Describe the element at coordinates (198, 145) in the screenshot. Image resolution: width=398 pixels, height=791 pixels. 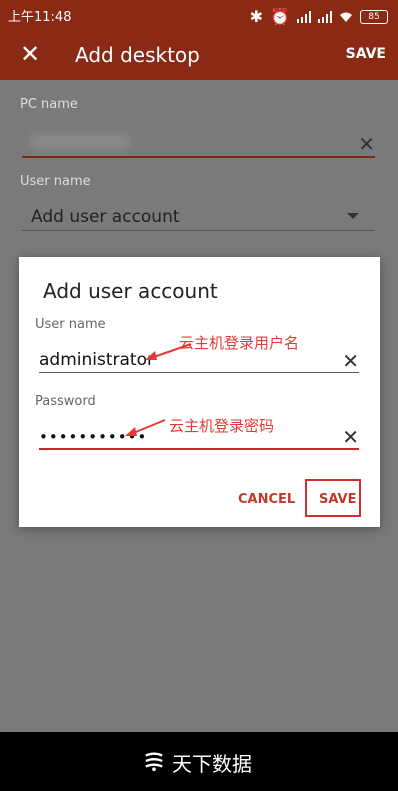
I see `pc-name-field: ✕` at that location.